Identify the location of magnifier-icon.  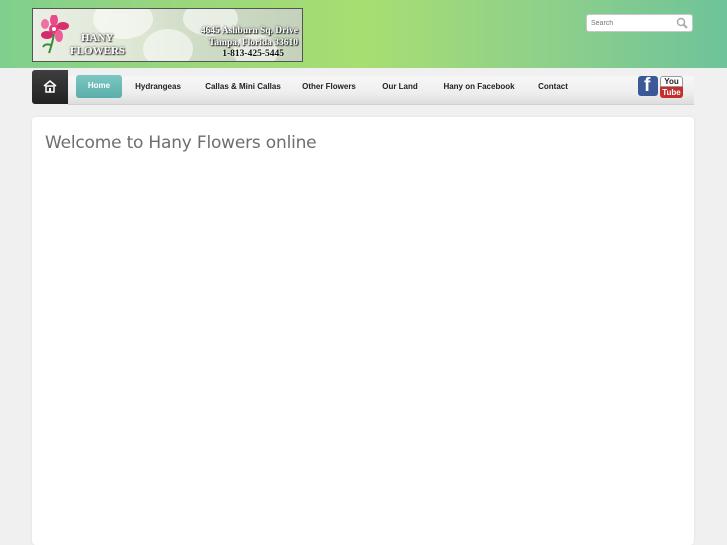
(682, 23).